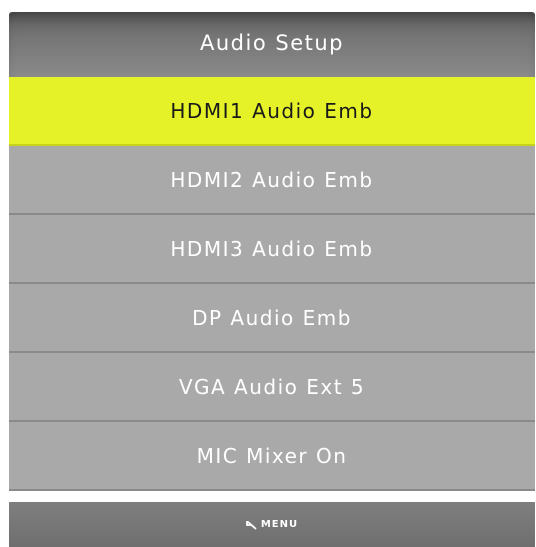 This screenshot has height=547, width=536. What do you see at coordinates (279, 524) in the screenshot?
I see `footer-menu-label: MENU` at bounding box center [279, 524].